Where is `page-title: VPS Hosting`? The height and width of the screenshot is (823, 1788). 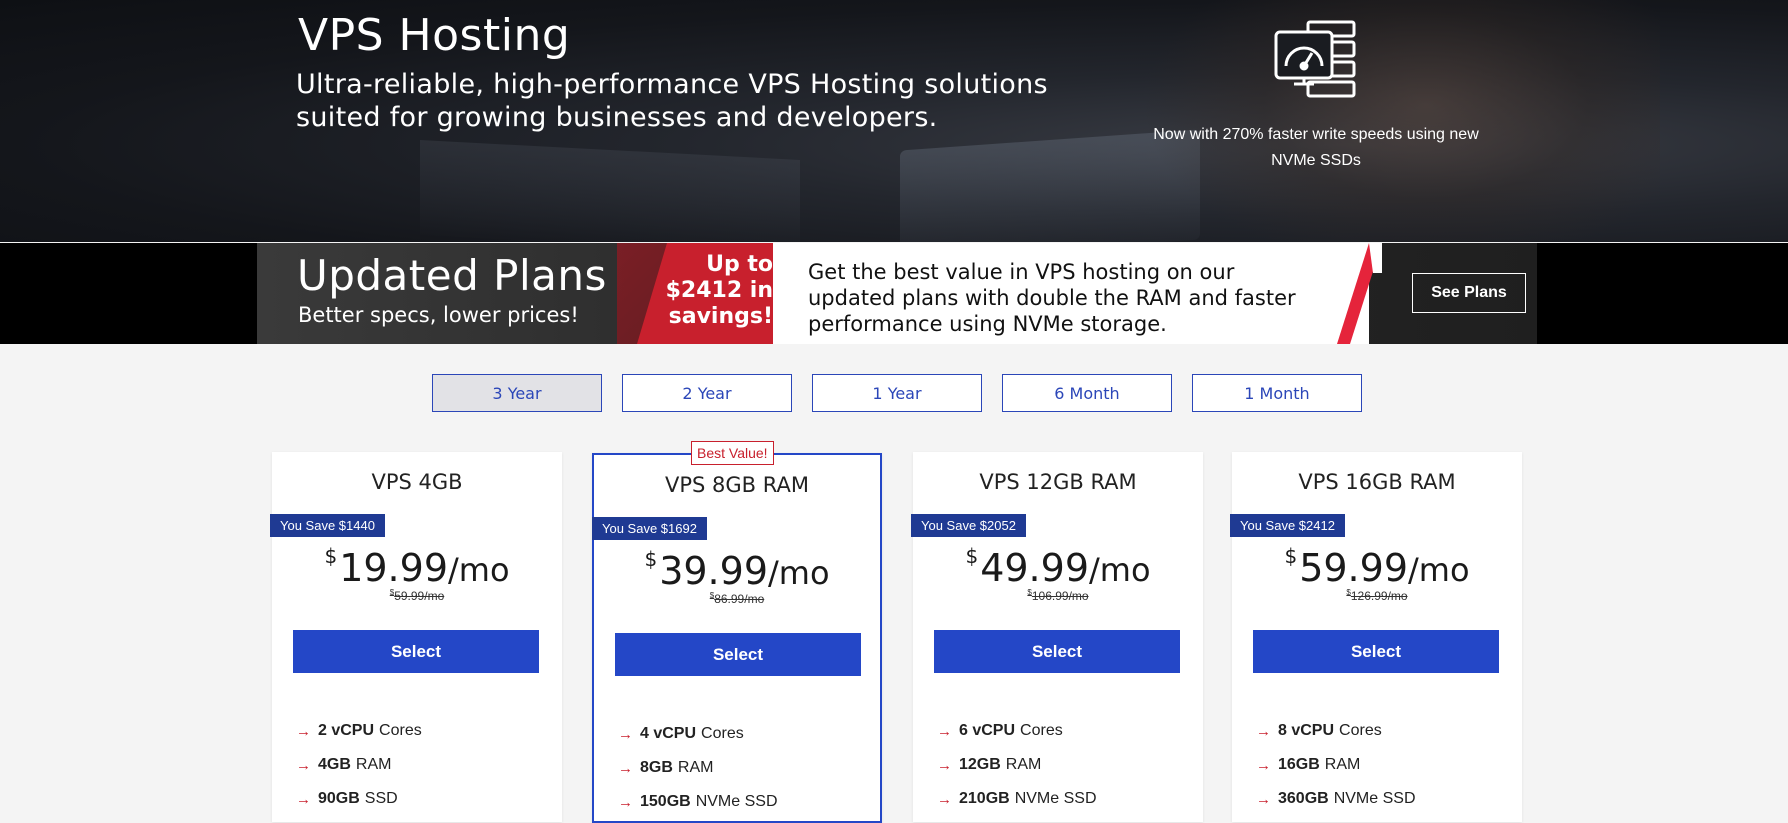 page-title: VPS Hosting is located at coordinates (434, 35).